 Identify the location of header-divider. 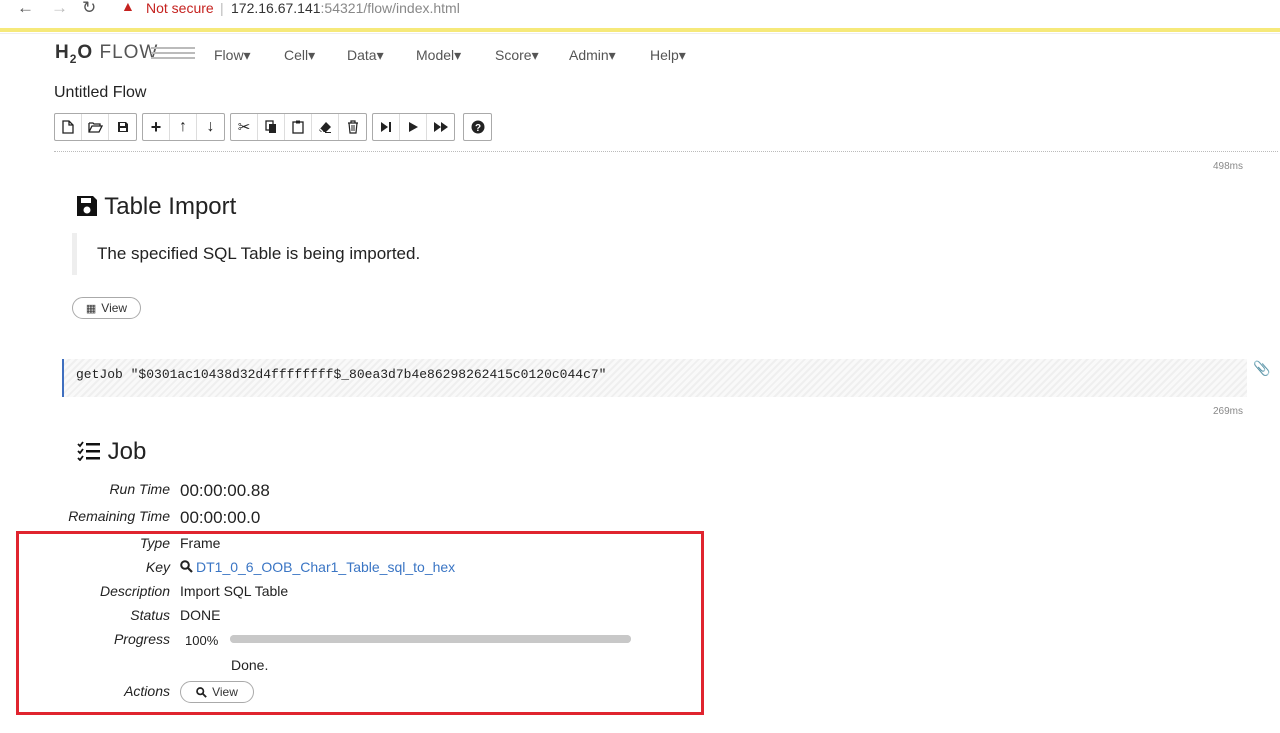
(640, 33).